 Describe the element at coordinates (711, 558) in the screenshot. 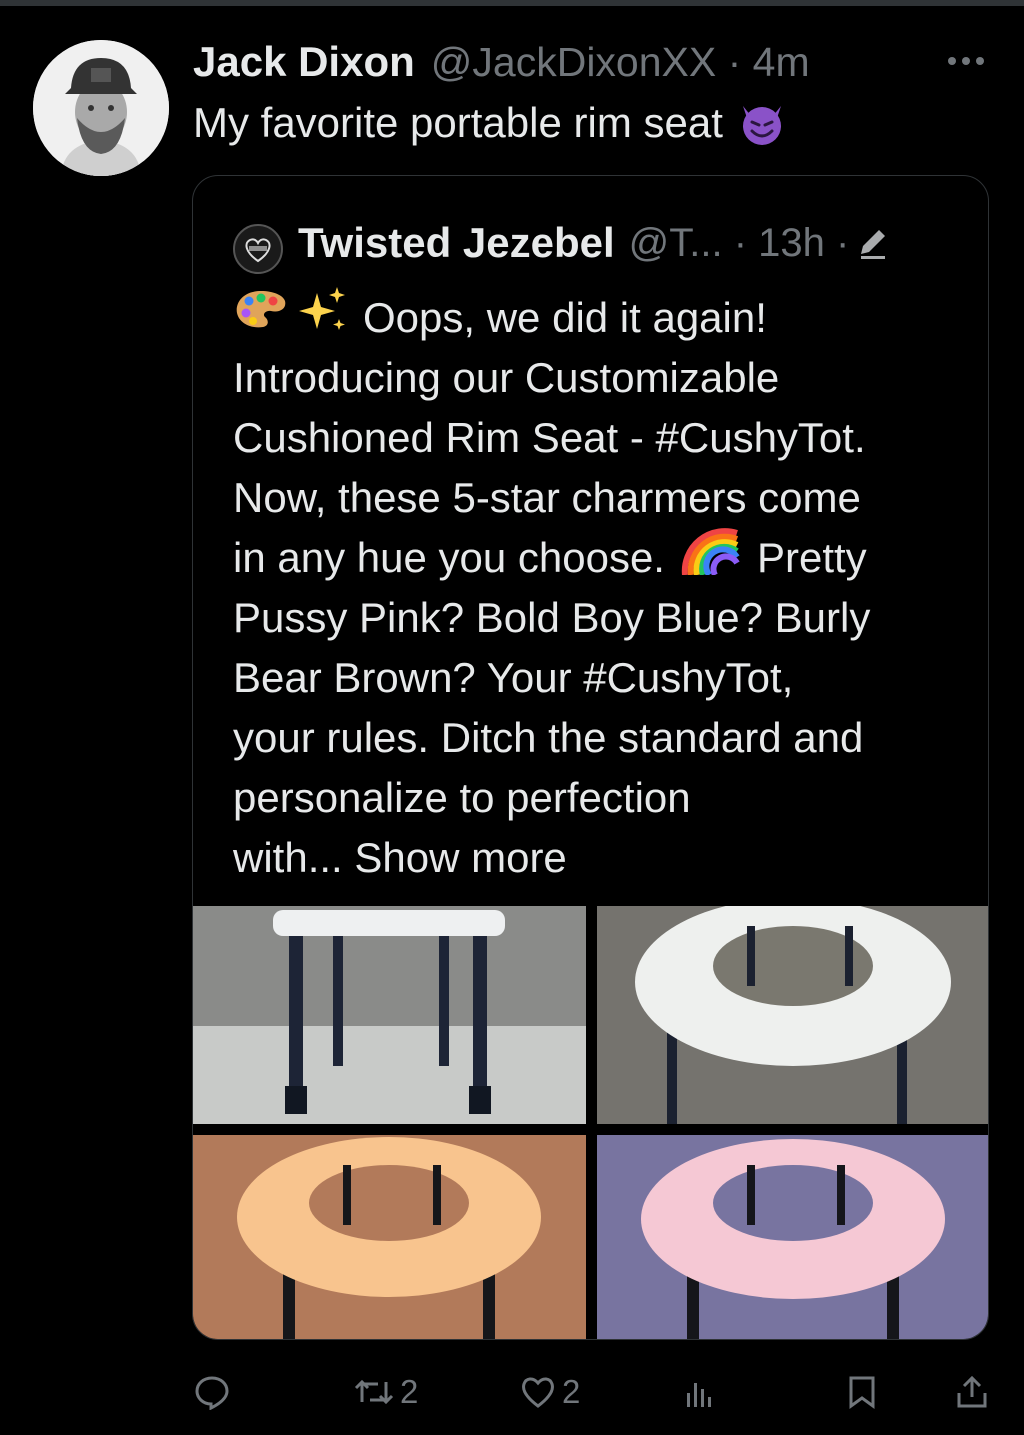

I see `rainbow-icon` at that location.